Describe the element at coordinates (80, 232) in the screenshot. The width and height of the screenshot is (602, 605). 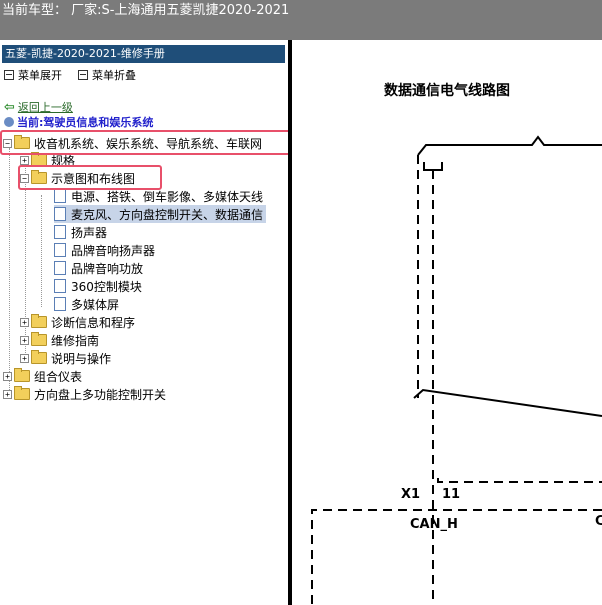
I see `tree-leaf-speakers: 扬声器` at that location.